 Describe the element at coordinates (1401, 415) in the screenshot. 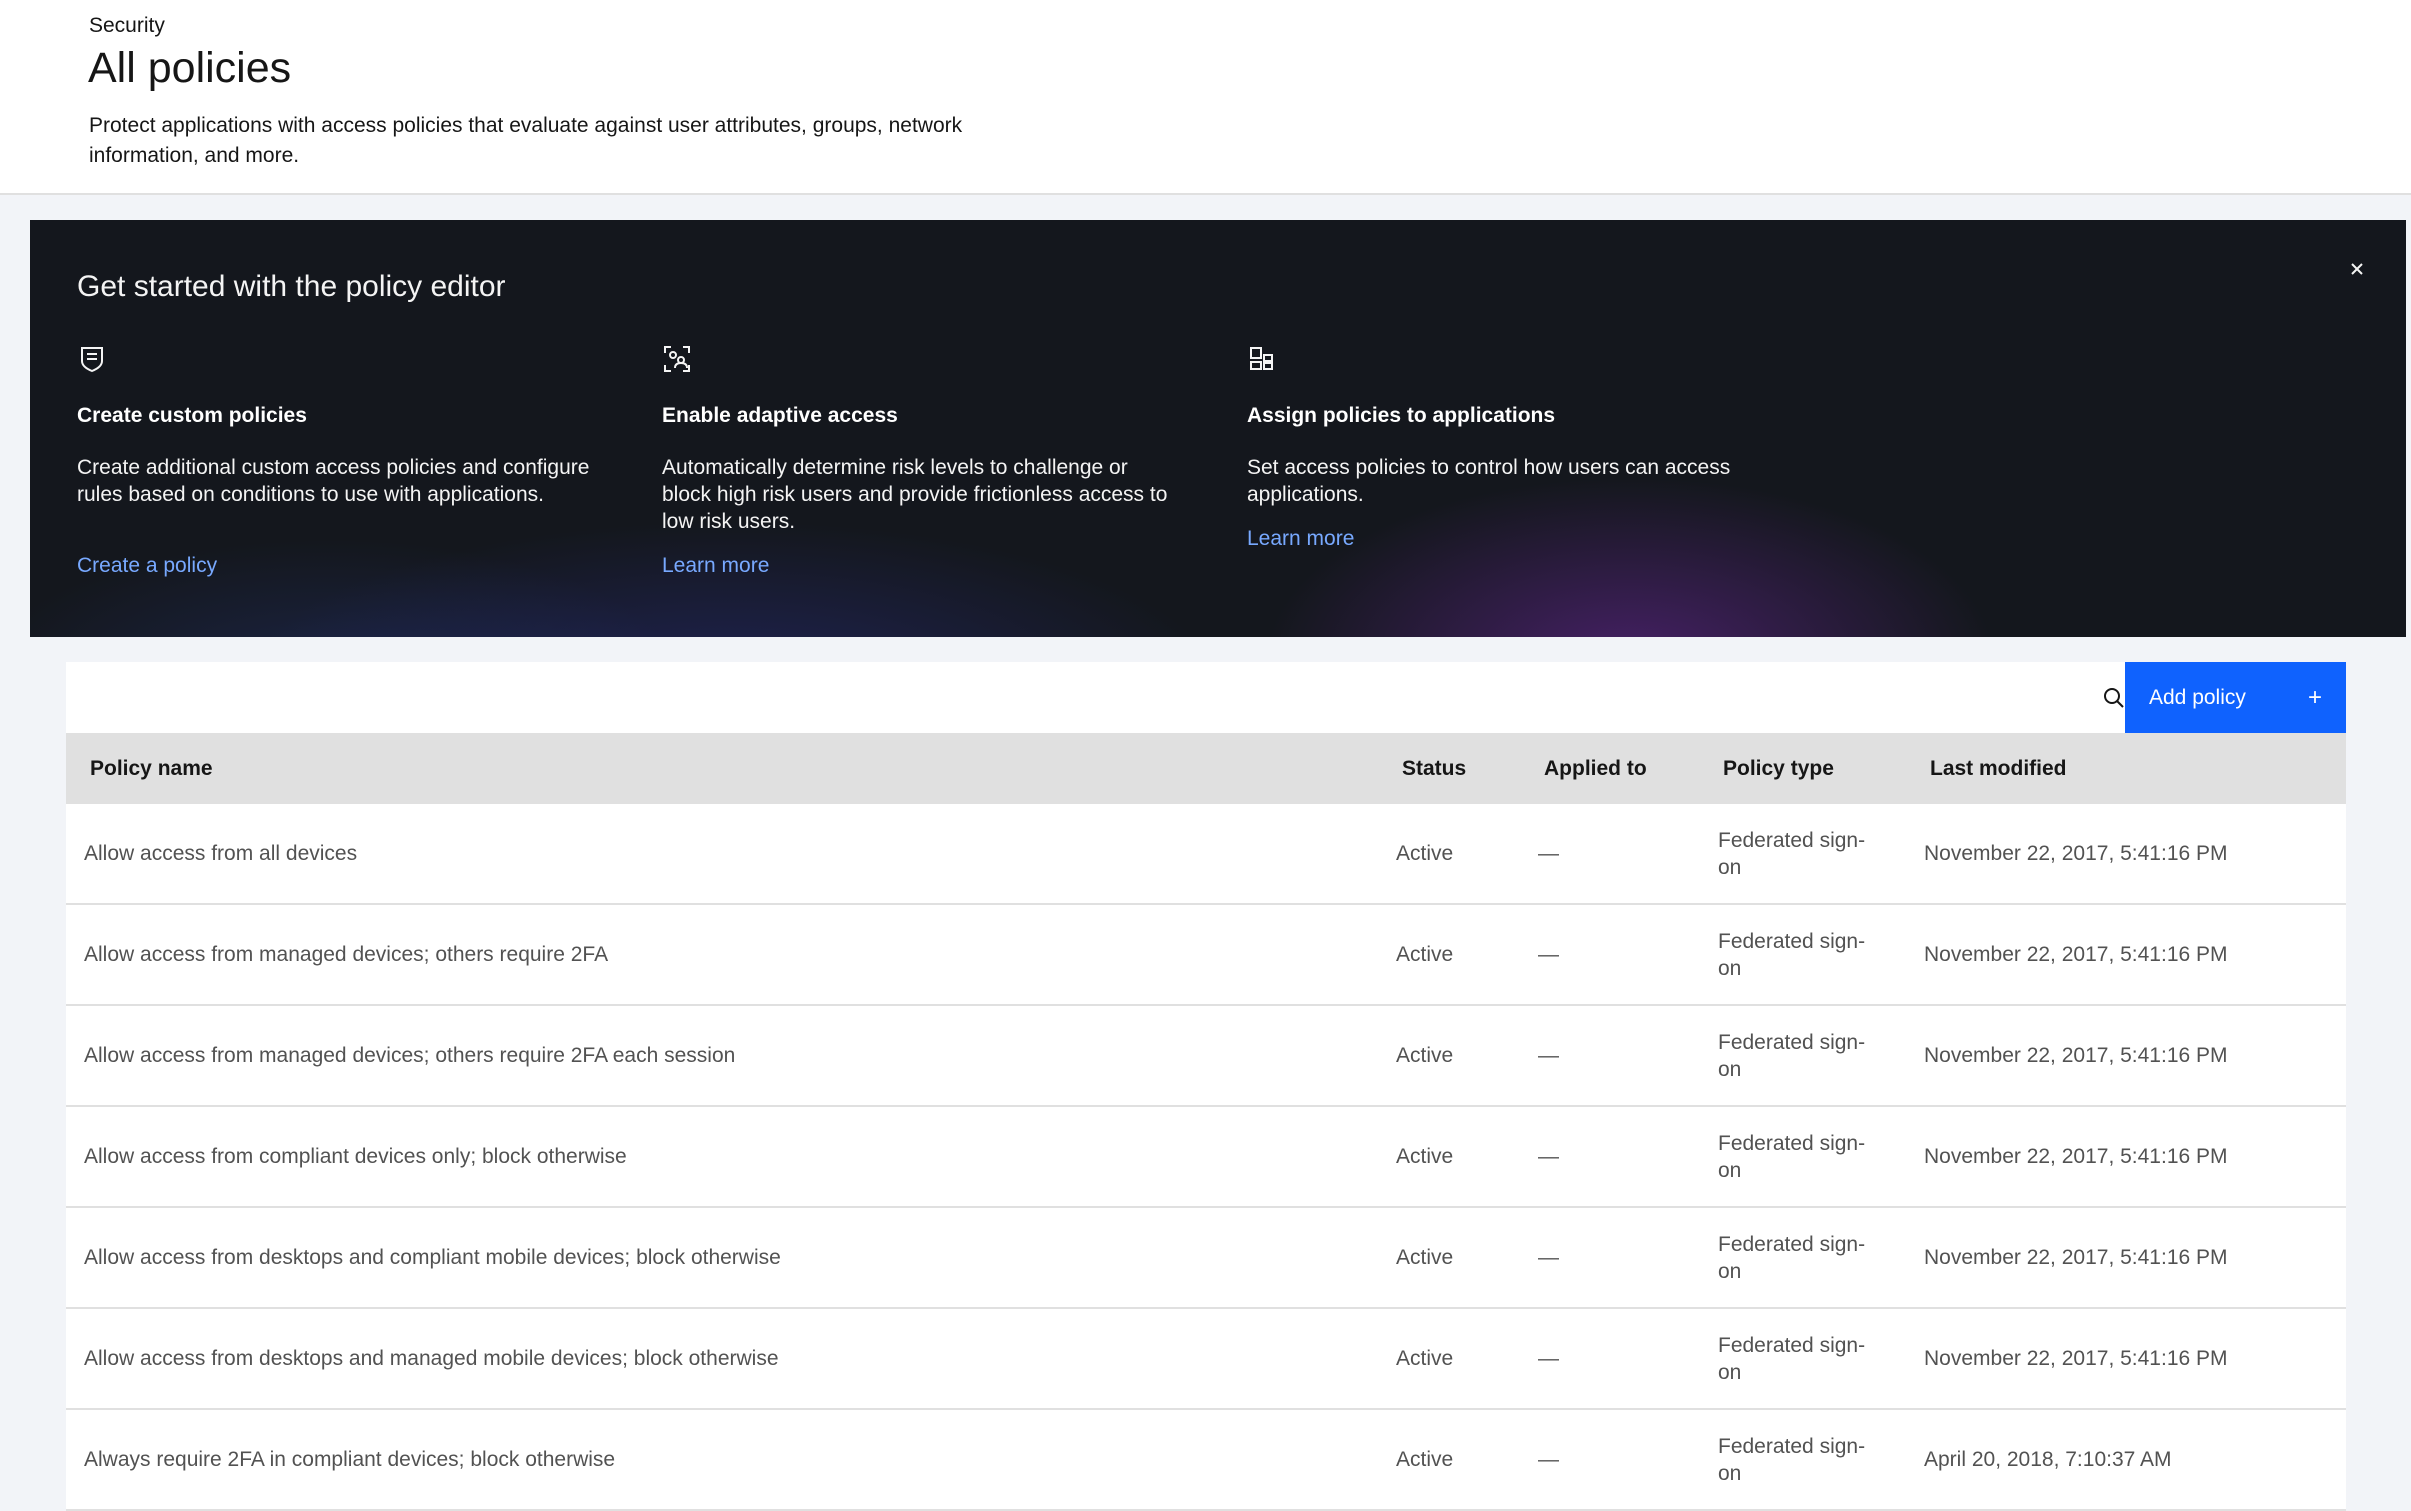

I see `feature-heading: Assign policies to applications` at that location.